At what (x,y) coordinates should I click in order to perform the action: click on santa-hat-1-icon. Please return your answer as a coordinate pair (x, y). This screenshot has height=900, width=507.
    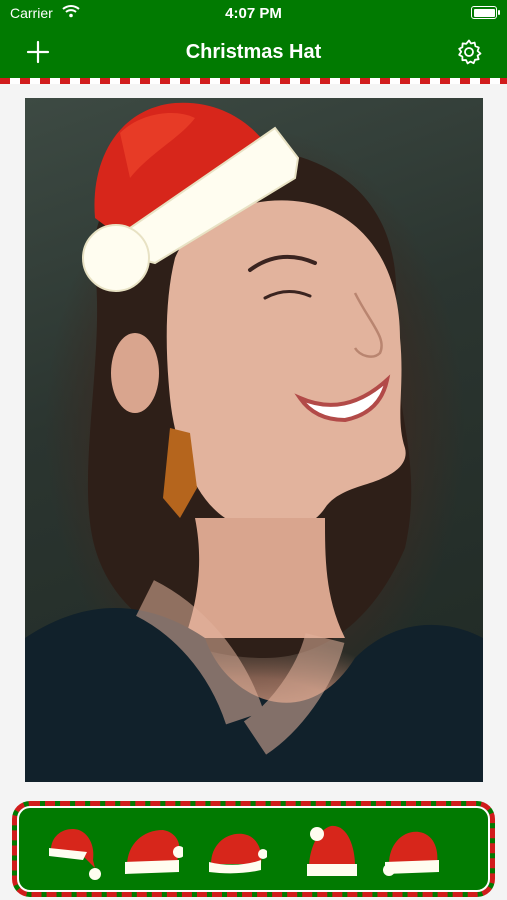
    Looking at the image, I should click on (74, 851).